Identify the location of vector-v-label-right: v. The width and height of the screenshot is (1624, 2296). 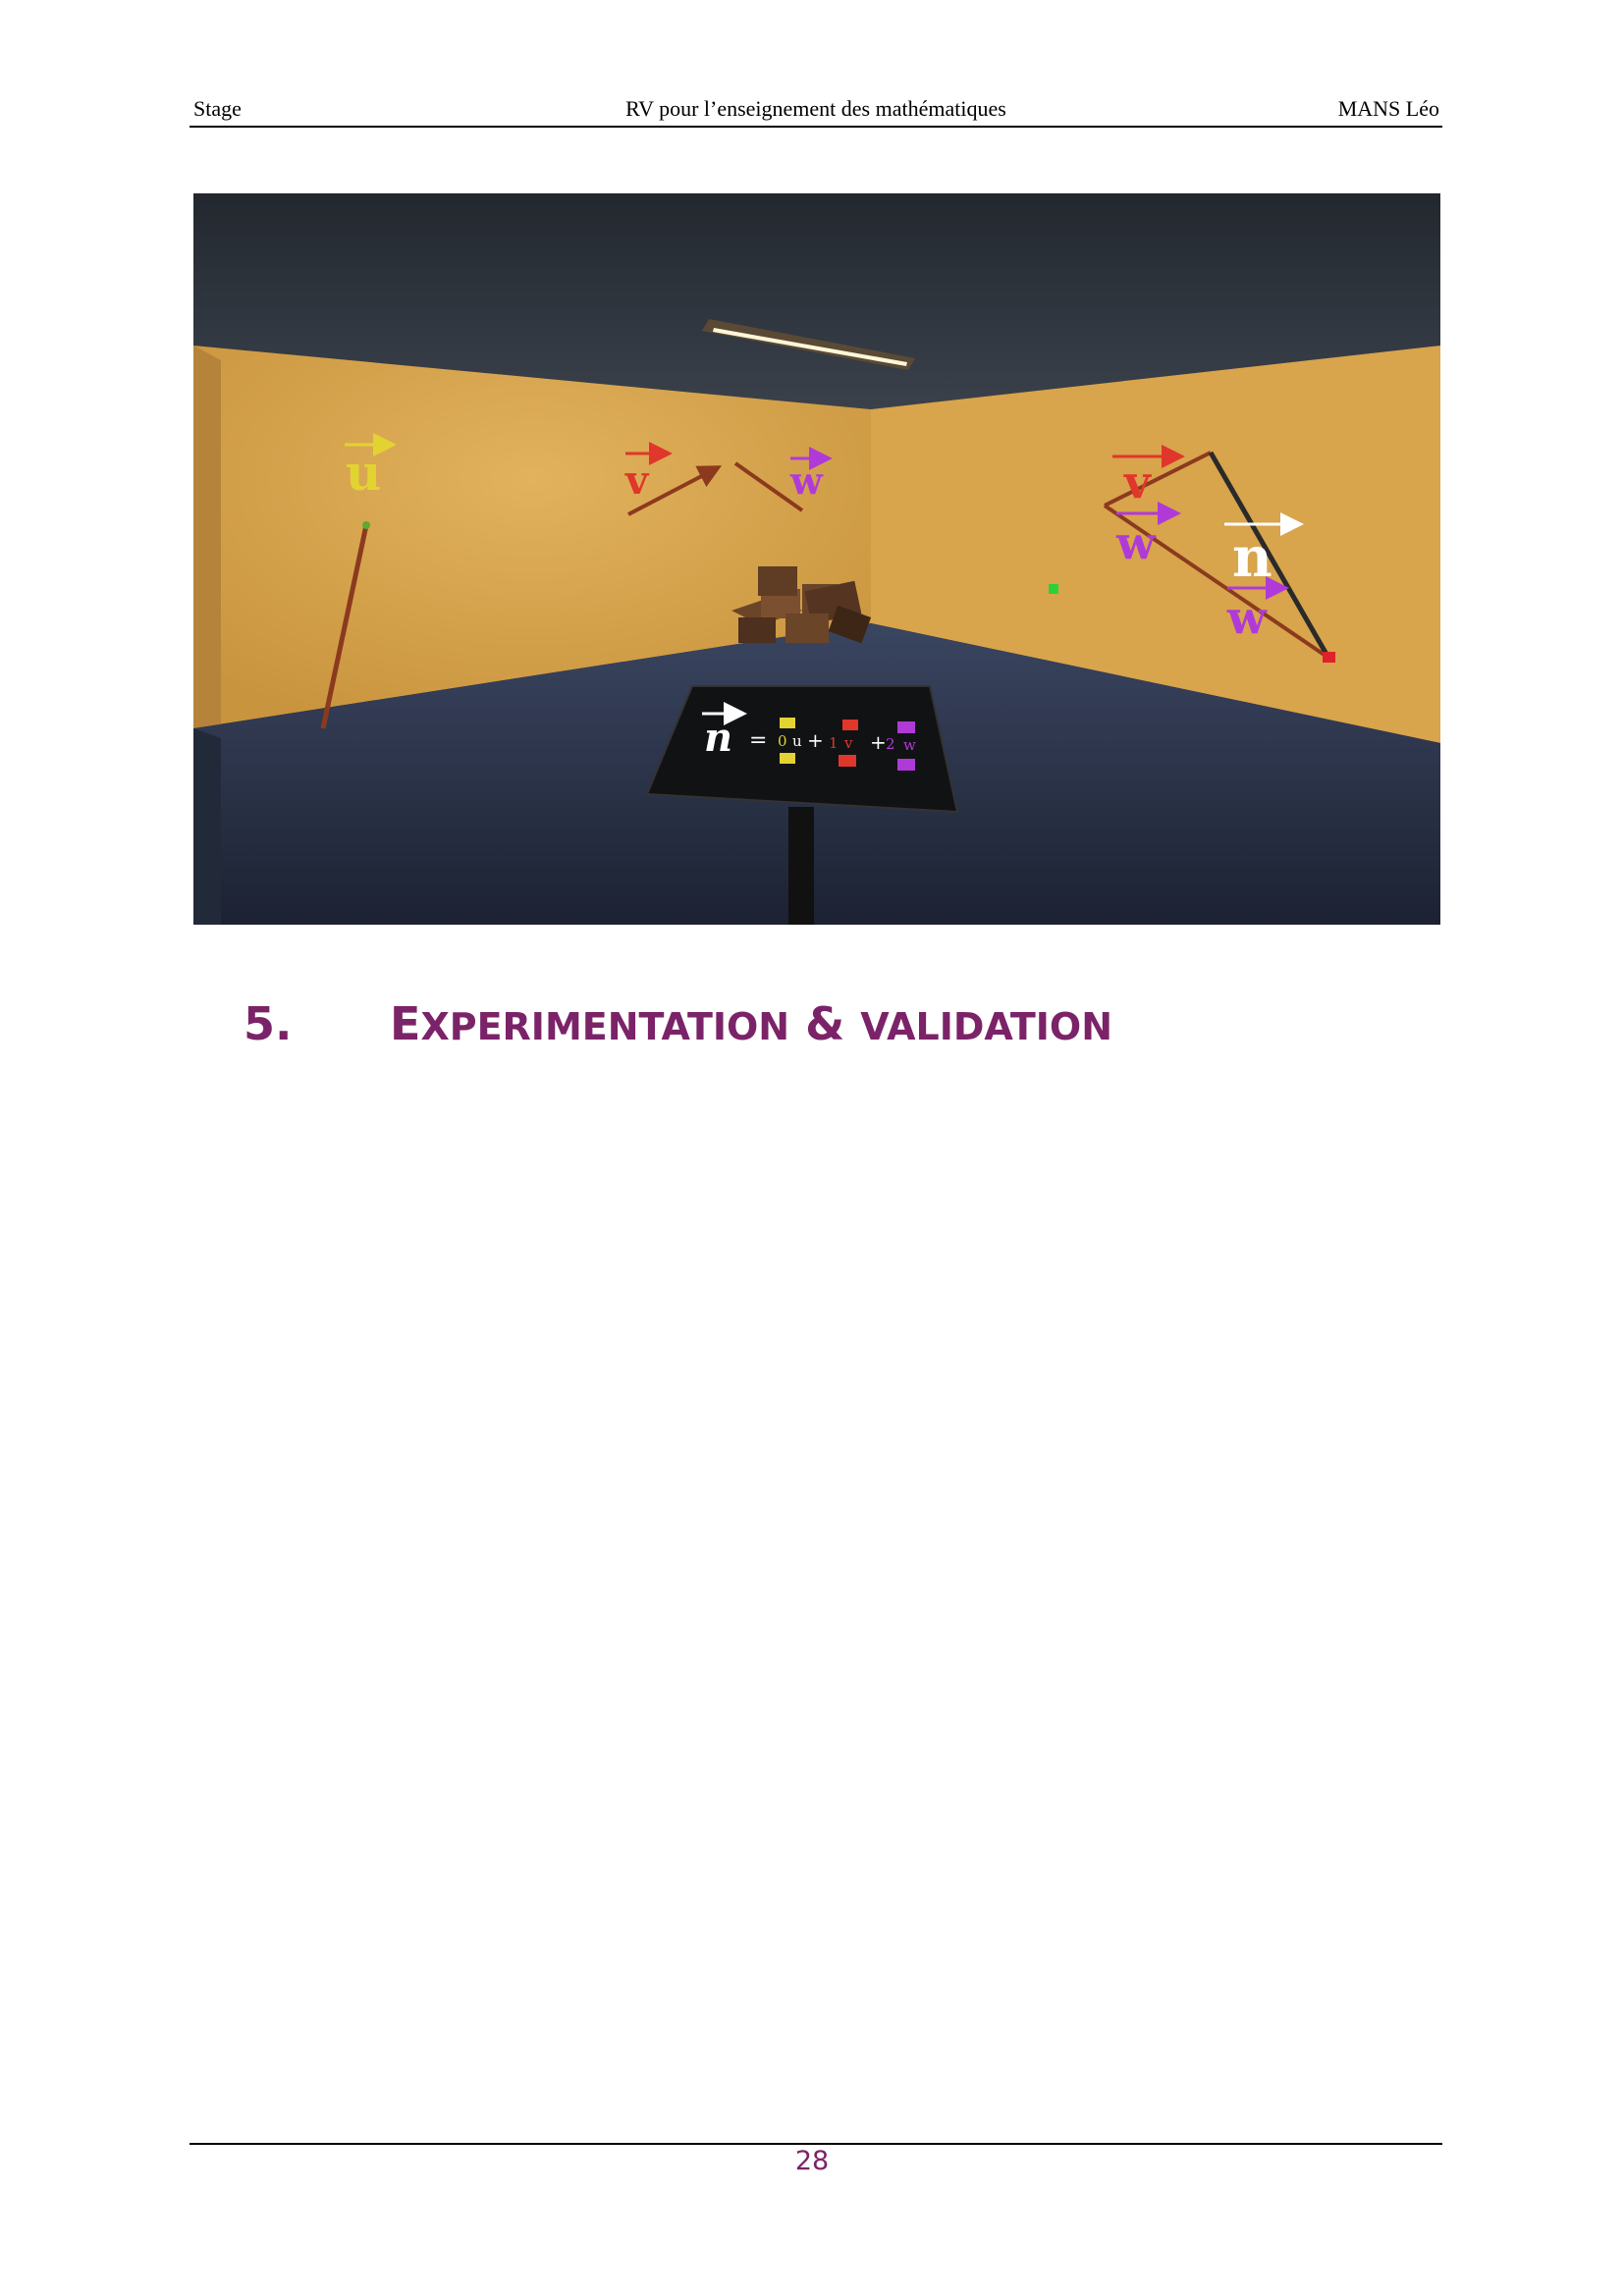
(1137, 482).